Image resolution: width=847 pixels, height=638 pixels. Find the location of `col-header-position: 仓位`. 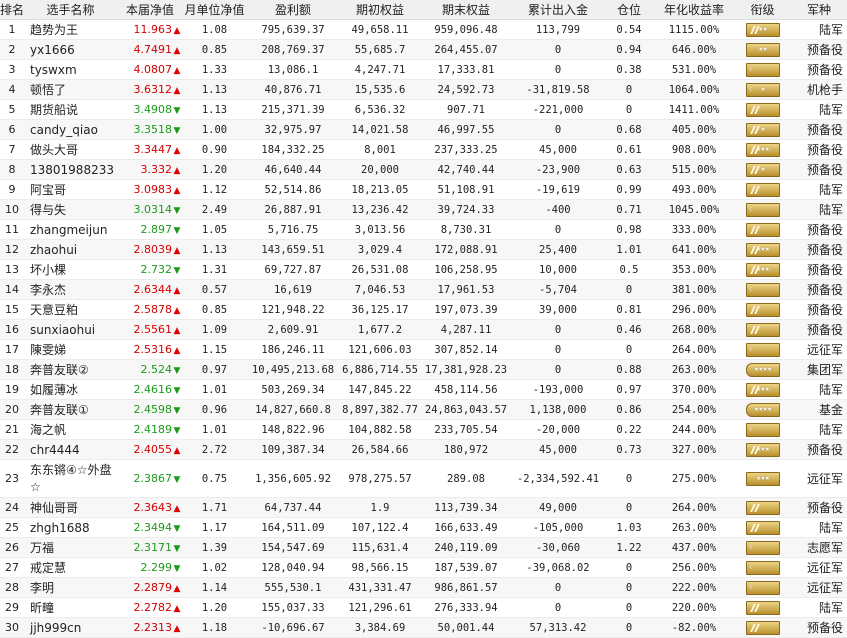

col-header-position: 仓位 is located at coordinates (629, 10).